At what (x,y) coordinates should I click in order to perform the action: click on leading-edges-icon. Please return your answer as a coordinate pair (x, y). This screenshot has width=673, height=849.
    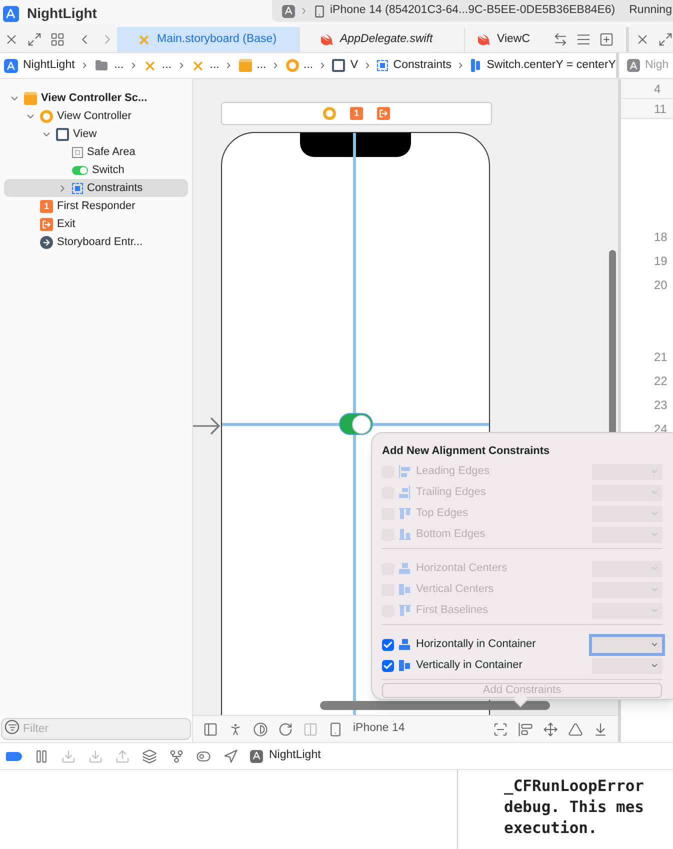
    Looking at the image, I should click on (404, 471).